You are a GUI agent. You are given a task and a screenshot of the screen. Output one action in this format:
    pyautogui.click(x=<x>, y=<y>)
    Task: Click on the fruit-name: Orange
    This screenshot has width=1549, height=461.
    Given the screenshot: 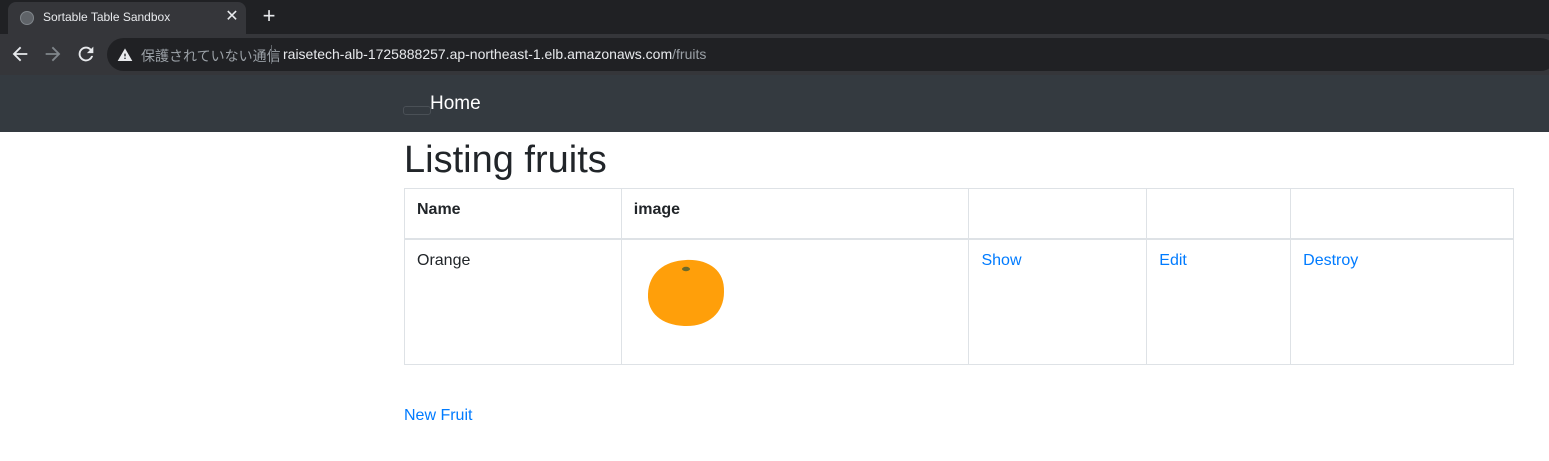 What is the action you would take?
    pyautogui.click(x=513, y=301)
    